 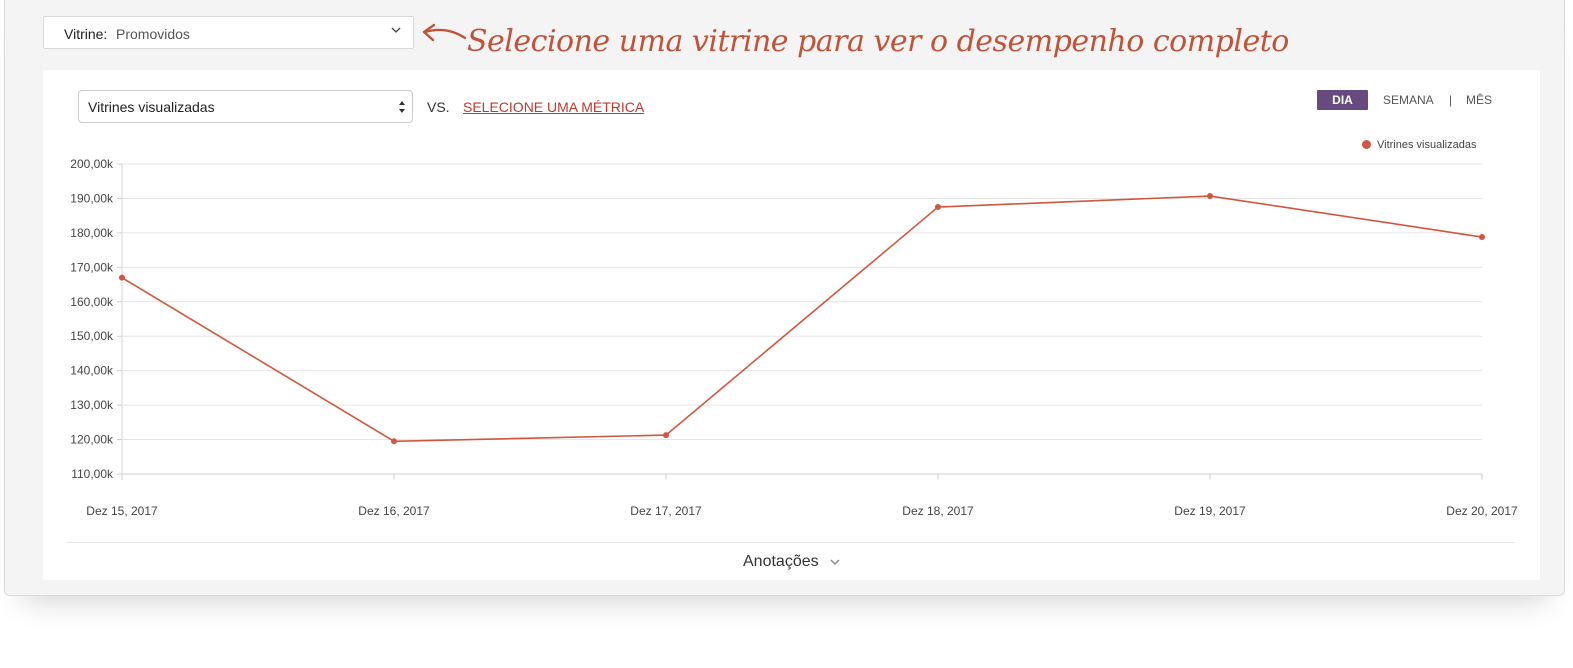 I want to click on x-tick-label: Dez 17, 2017, so click(x=666, y=511).